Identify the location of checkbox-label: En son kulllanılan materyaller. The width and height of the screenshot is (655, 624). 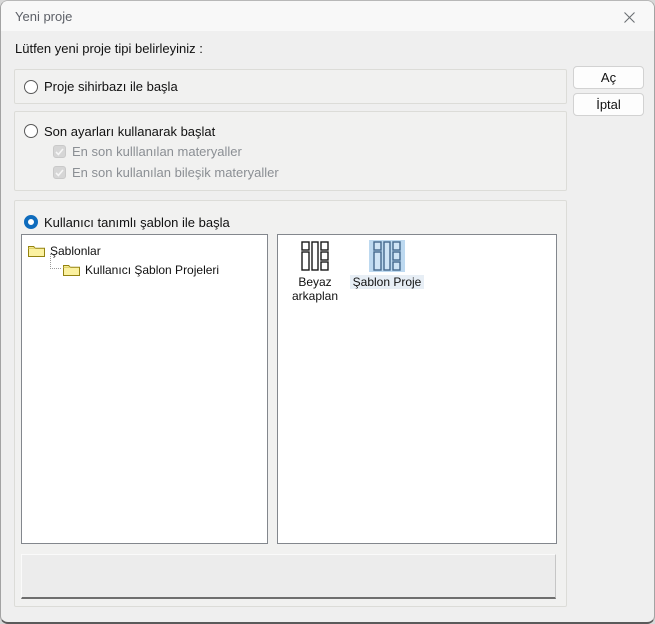
(157, 151).